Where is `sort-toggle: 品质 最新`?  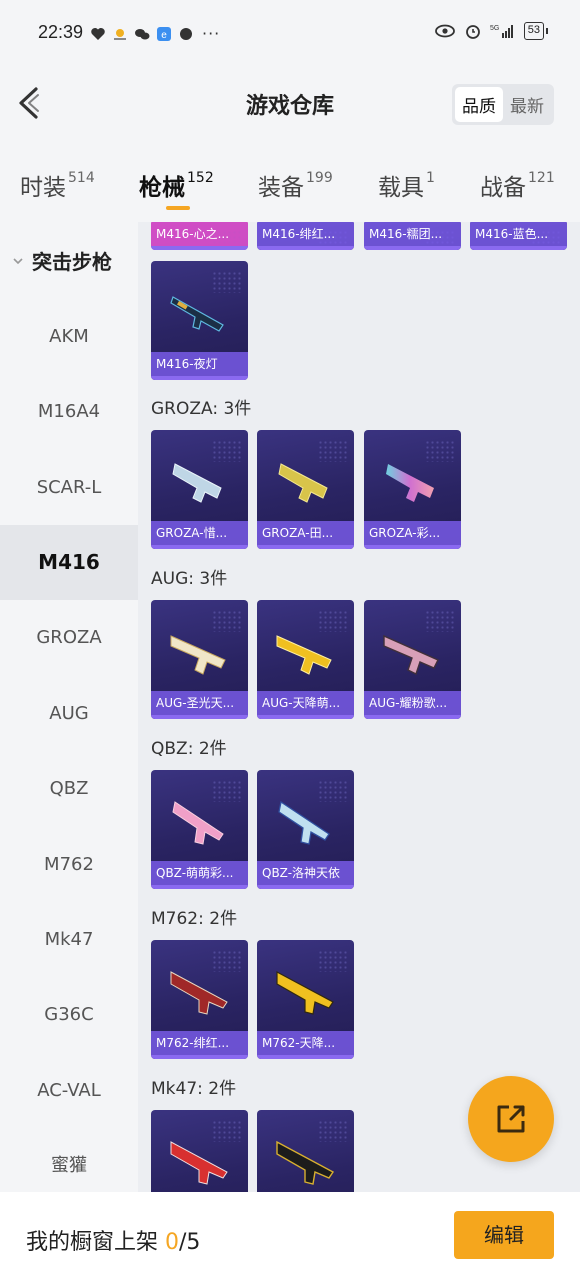 sort-toggle: 品质 最新 is located at coordinates (503, 104).